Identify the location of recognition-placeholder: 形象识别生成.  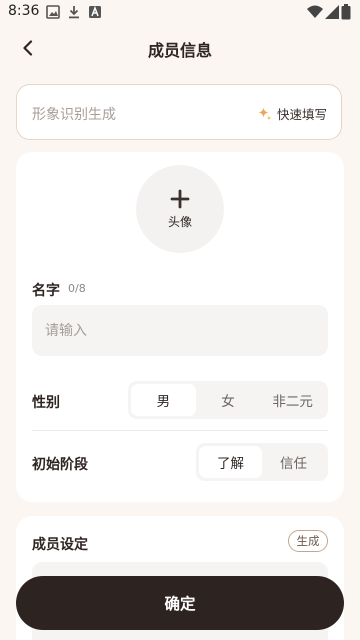
(74, 115).